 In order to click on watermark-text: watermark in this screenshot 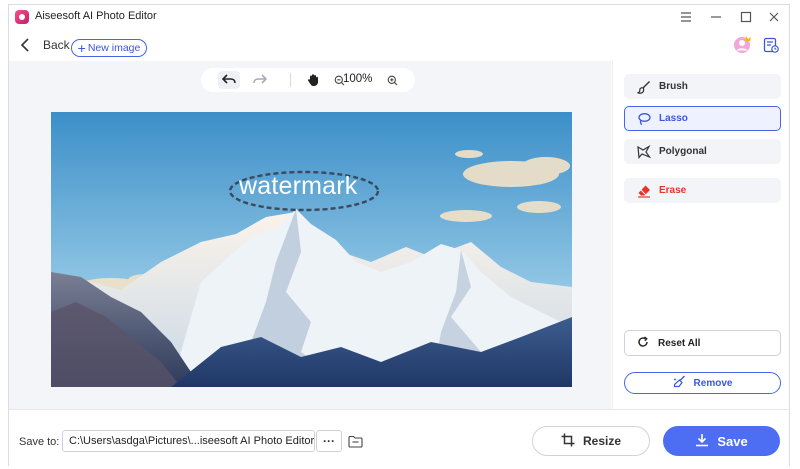, I will do `click(298, 186)`.